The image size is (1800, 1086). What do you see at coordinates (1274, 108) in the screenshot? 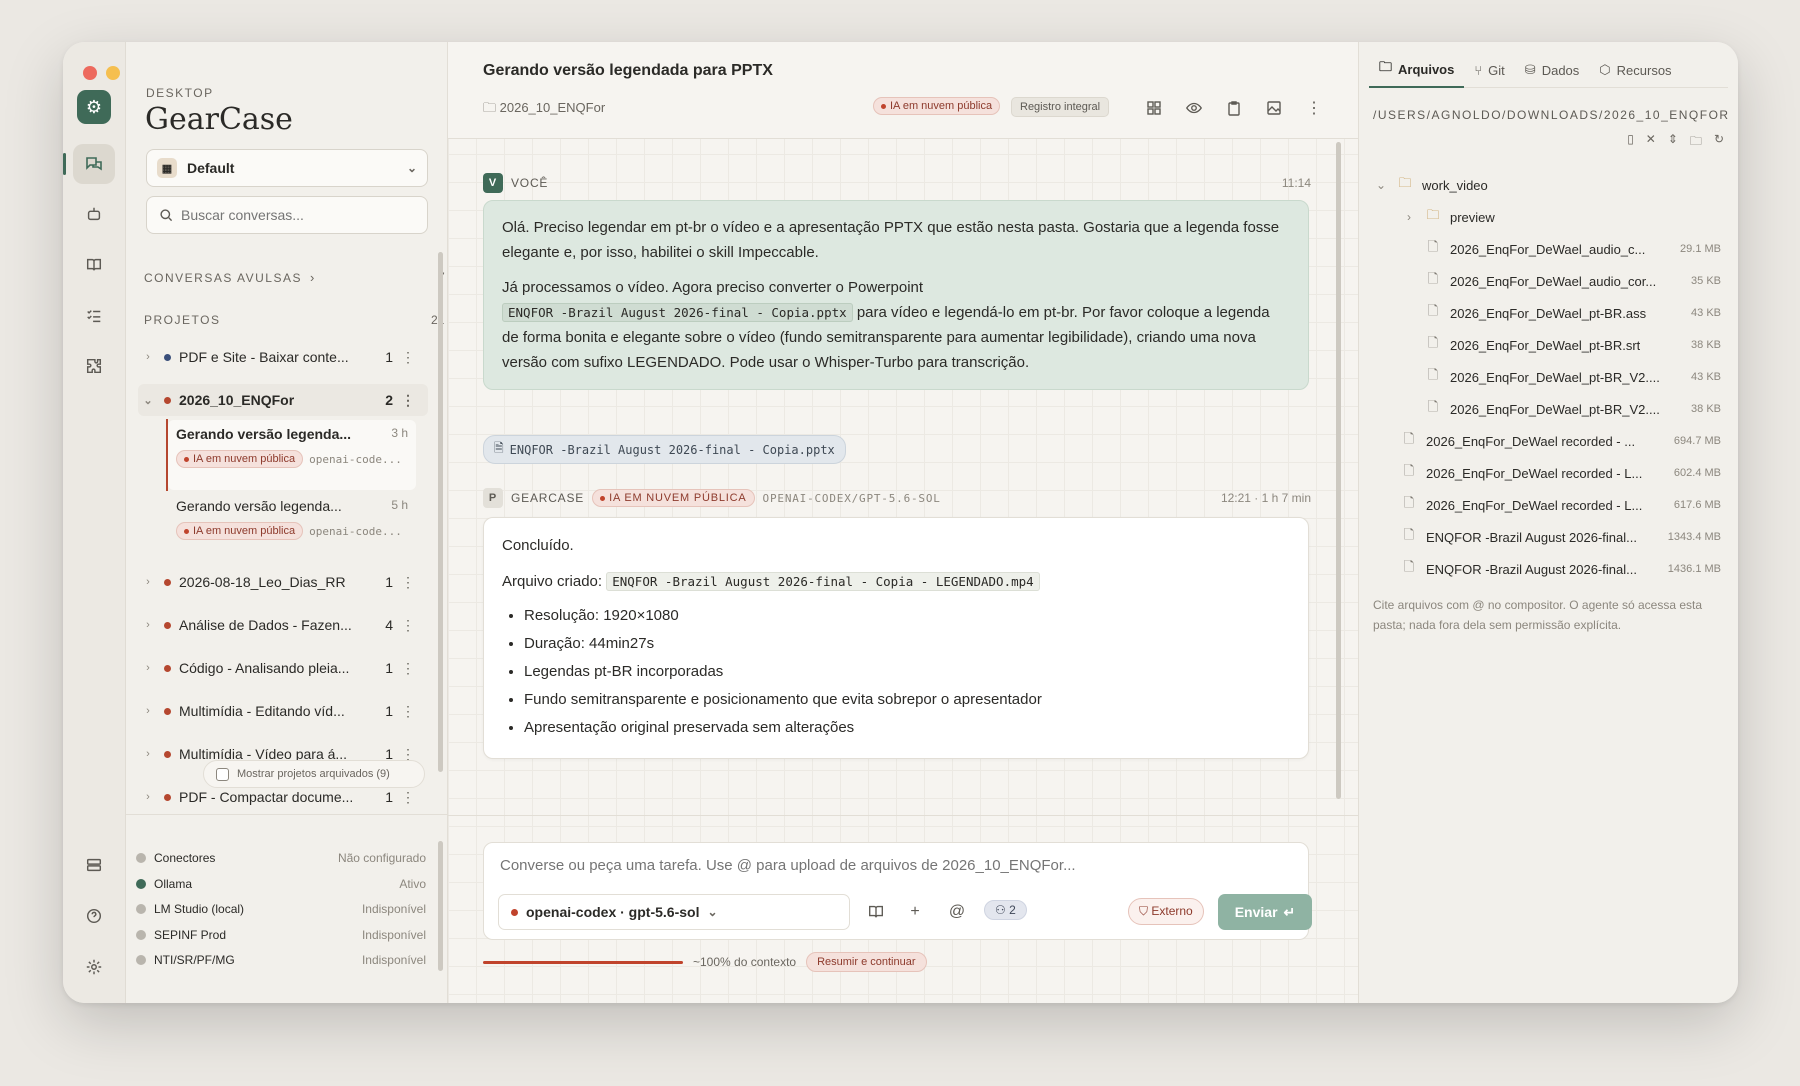
I see `image-export-icon` at bounding box center [1274, 108].